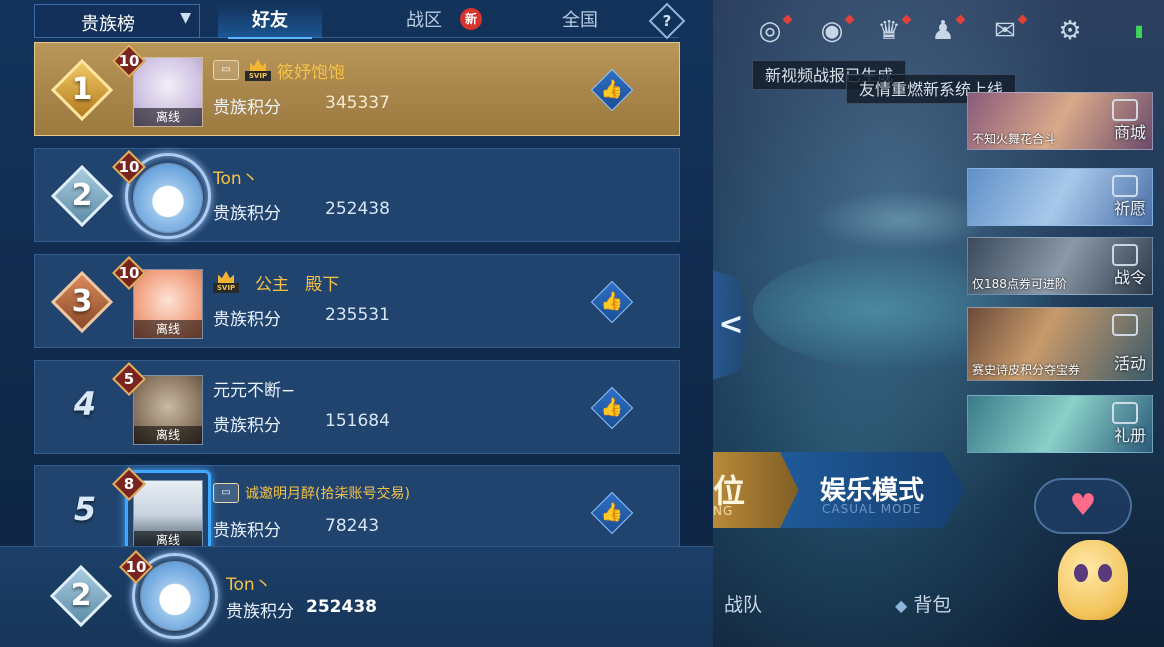  I want to click on level-number: 5, so click(129, 379).